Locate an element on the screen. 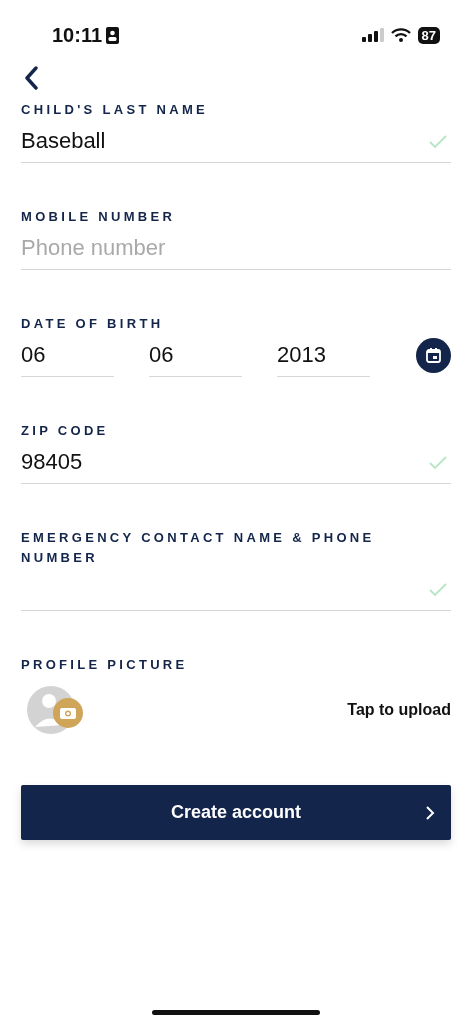 The height and width of the screenshot is (1024, 472). battery-indicator: 87 is located at coordinates (428, 35).